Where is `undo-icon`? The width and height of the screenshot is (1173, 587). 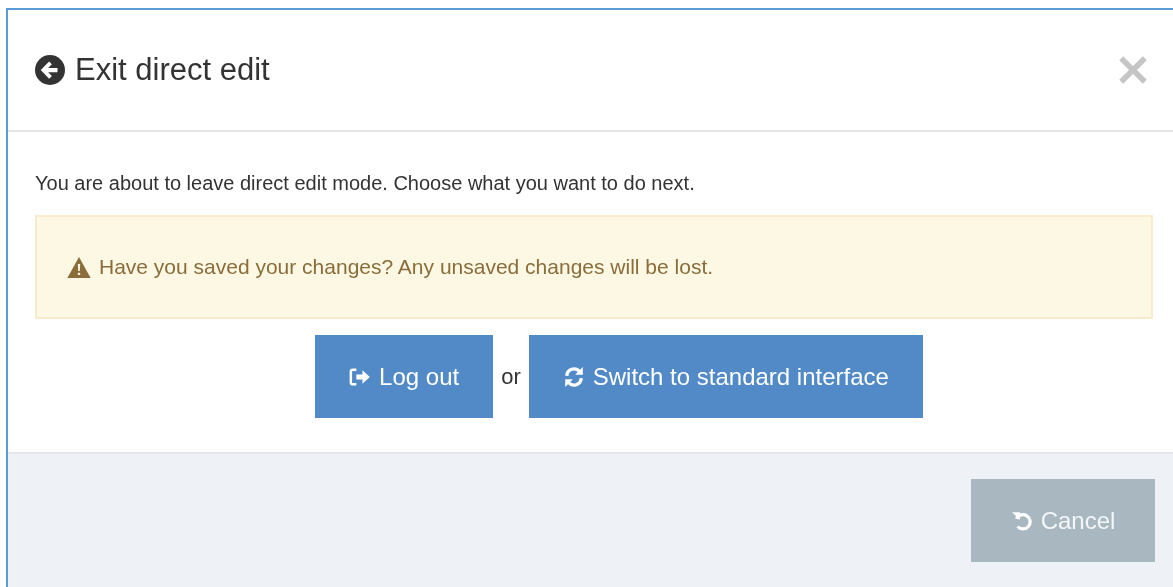 undo-icon is located at coordinates (1021, 520).